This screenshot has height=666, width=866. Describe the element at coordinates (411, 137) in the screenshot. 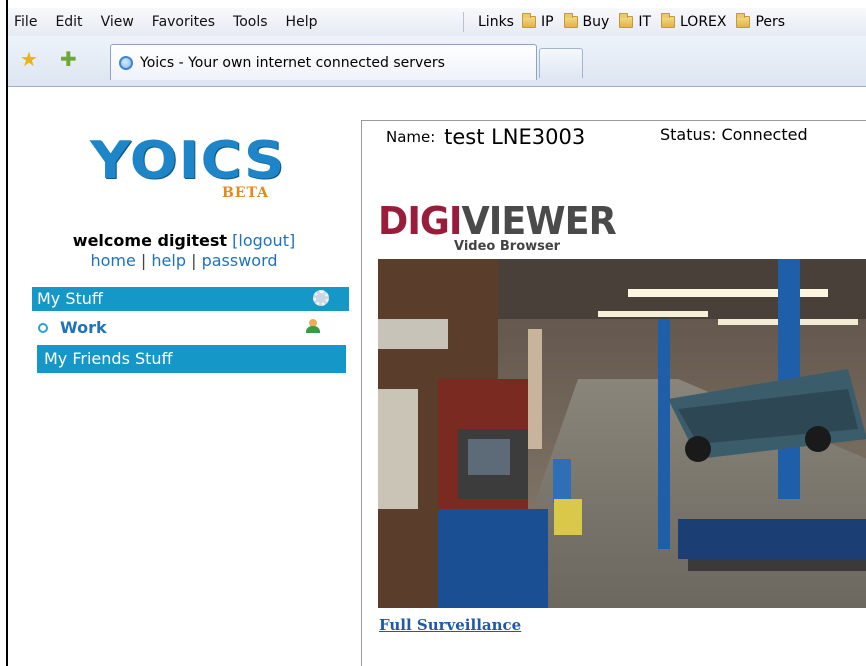

I see `name-label: Name:` at that location.